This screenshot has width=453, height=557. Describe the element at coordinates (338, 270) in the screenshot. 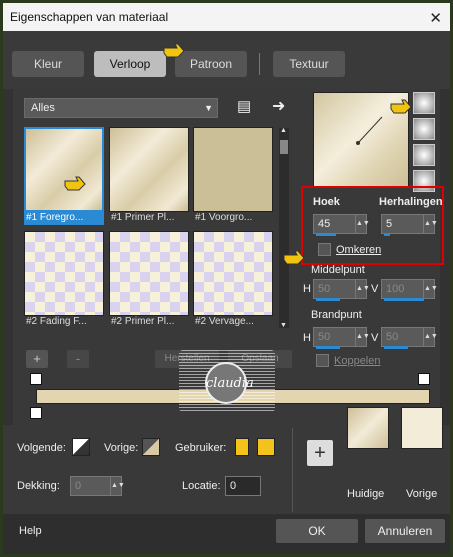

I see `midpoint-label: Middelpunt` at that location.